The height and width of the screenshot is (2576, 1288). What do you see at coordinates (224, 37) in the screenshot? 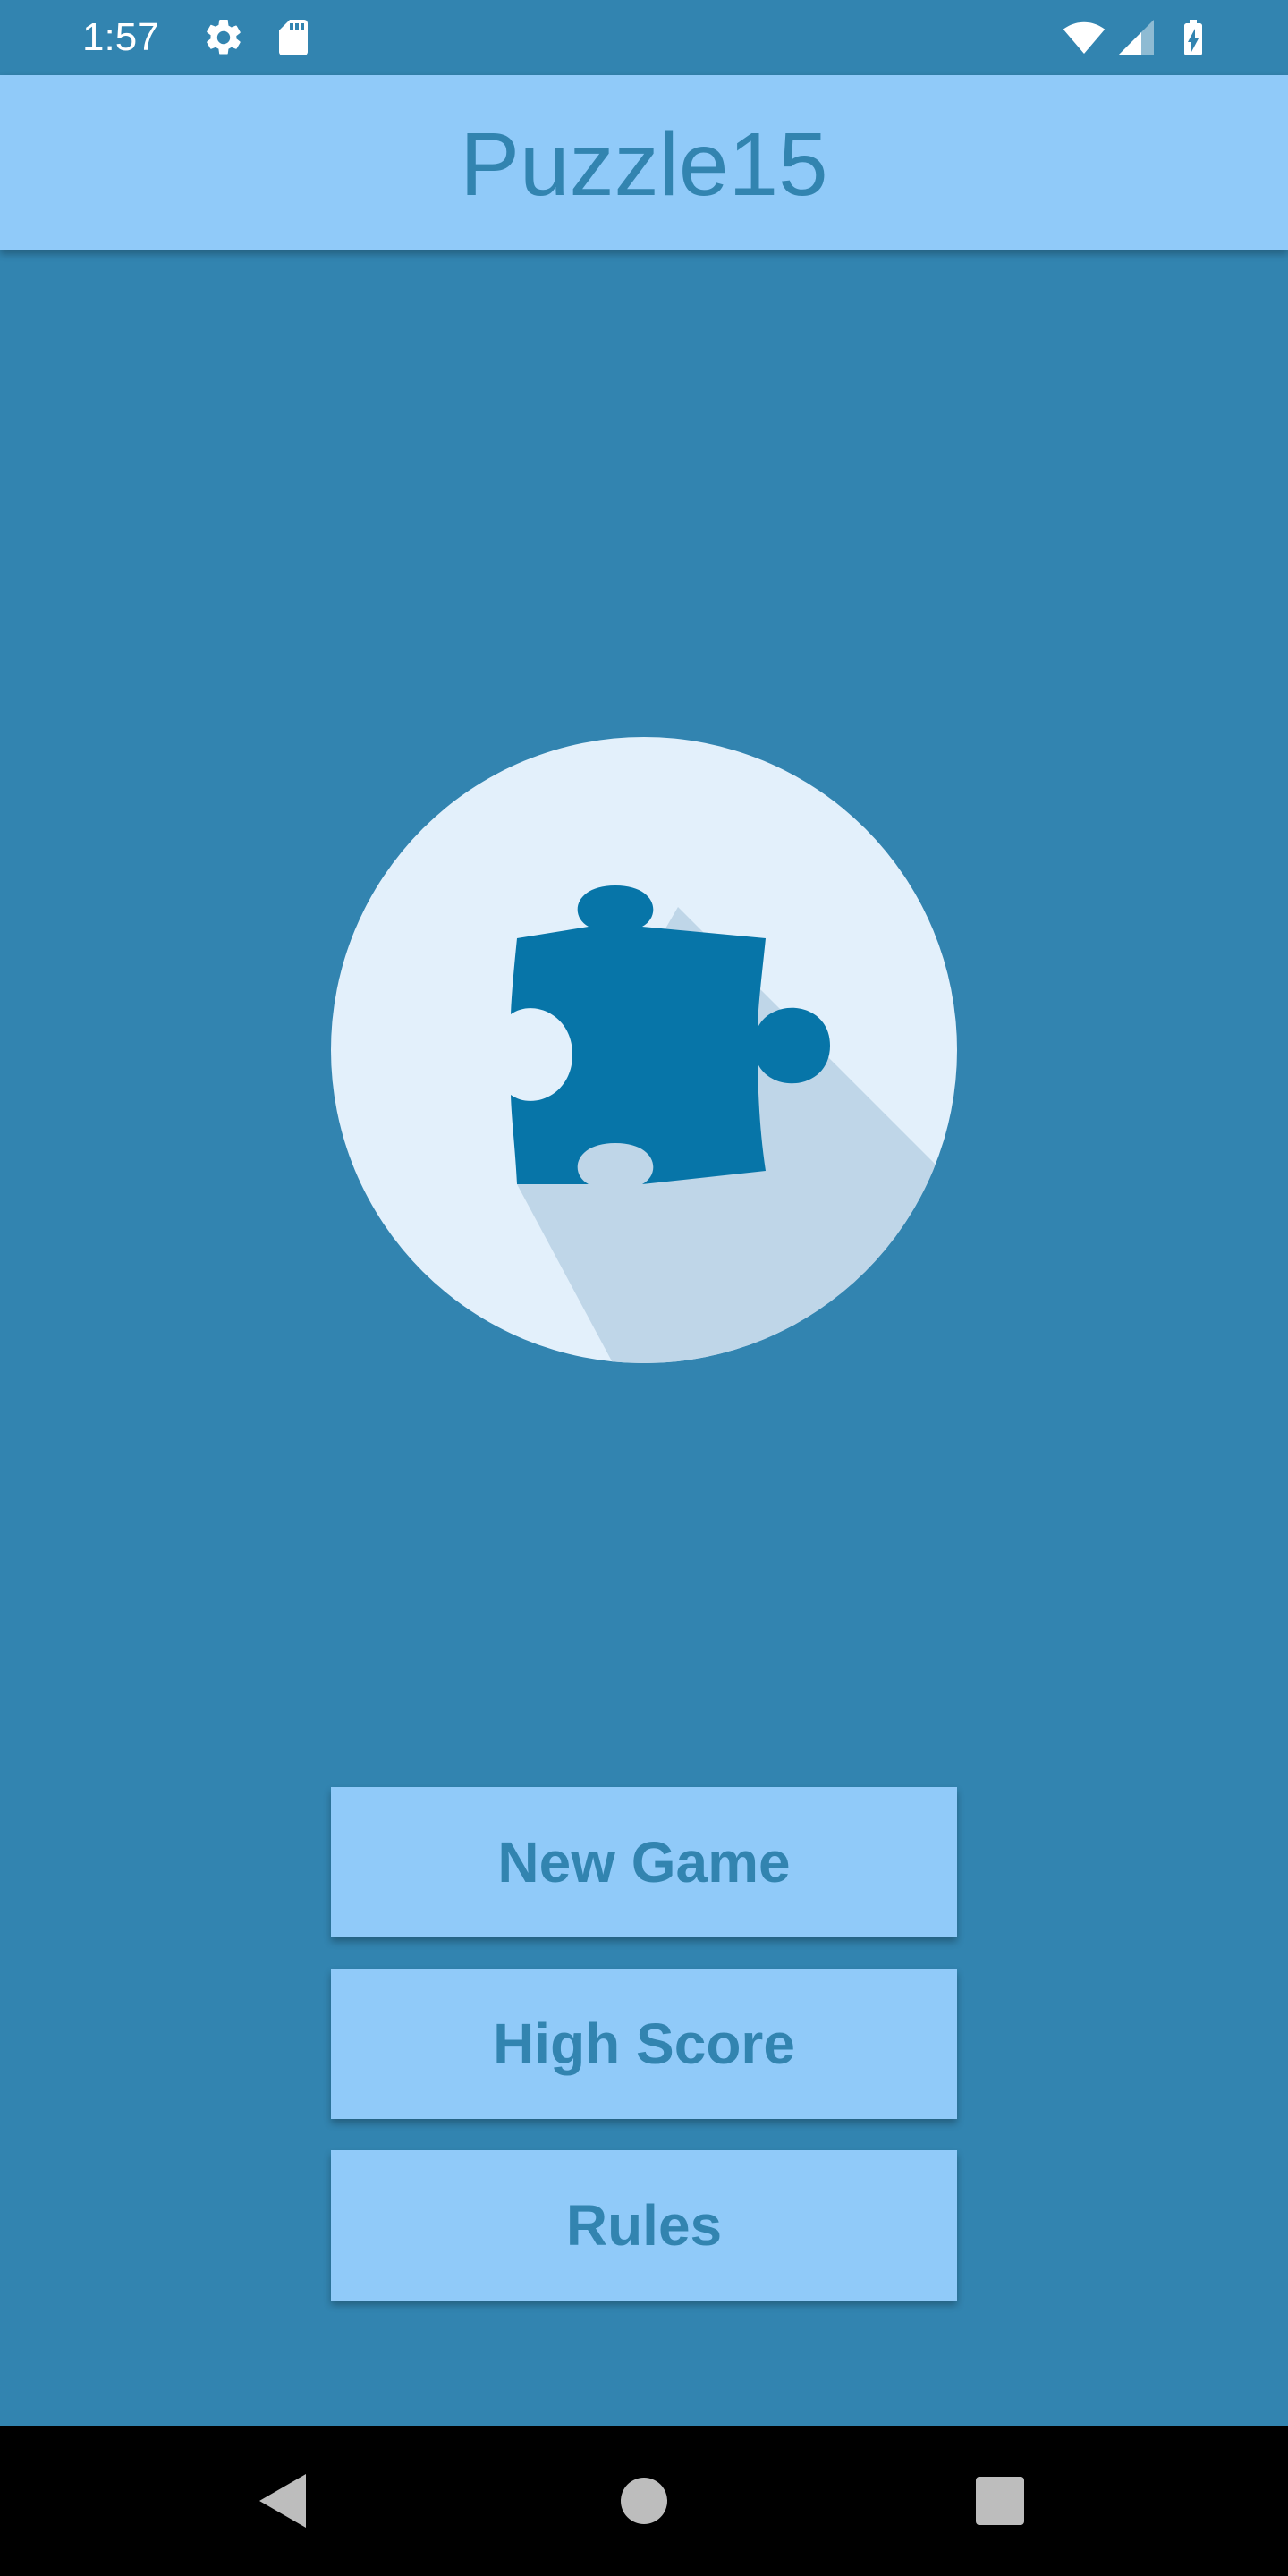
I see `gear-icon` at bounding box center [224, 37].